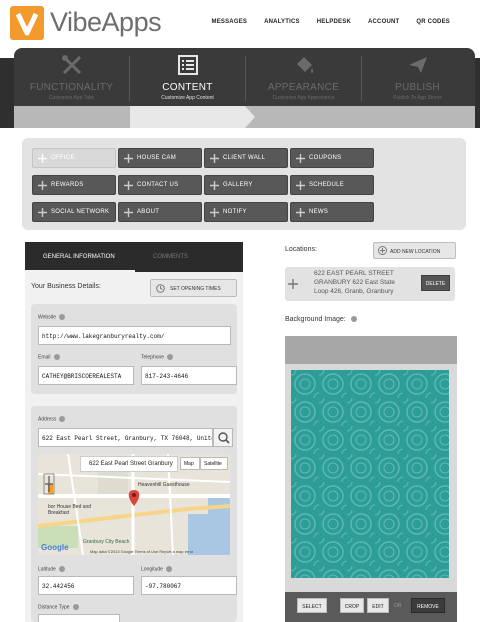  What do you see at coordinates (398, 606) in the screenshot?
I see `or-label: OR` at bounding box center [398, 606].